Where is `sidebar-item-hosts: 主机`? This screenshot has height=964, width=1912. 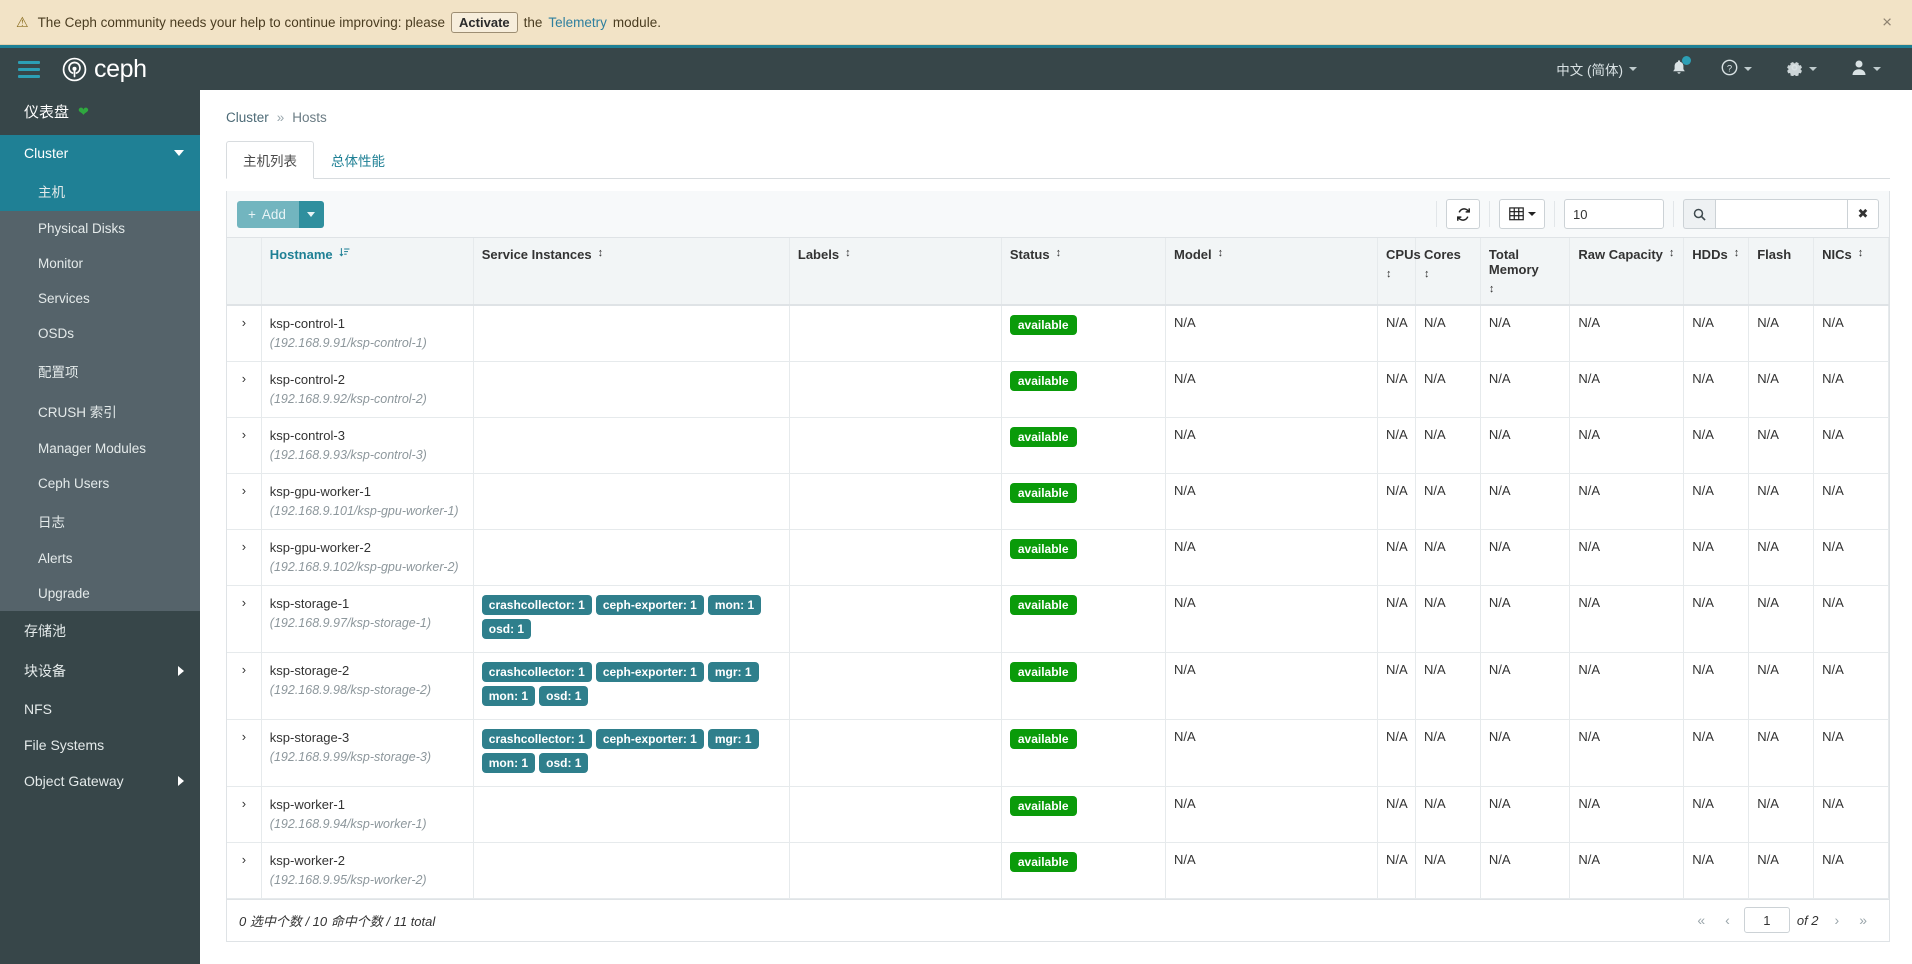 sidebar-item-hosts: 主机 is located at coordinates (100, 191).